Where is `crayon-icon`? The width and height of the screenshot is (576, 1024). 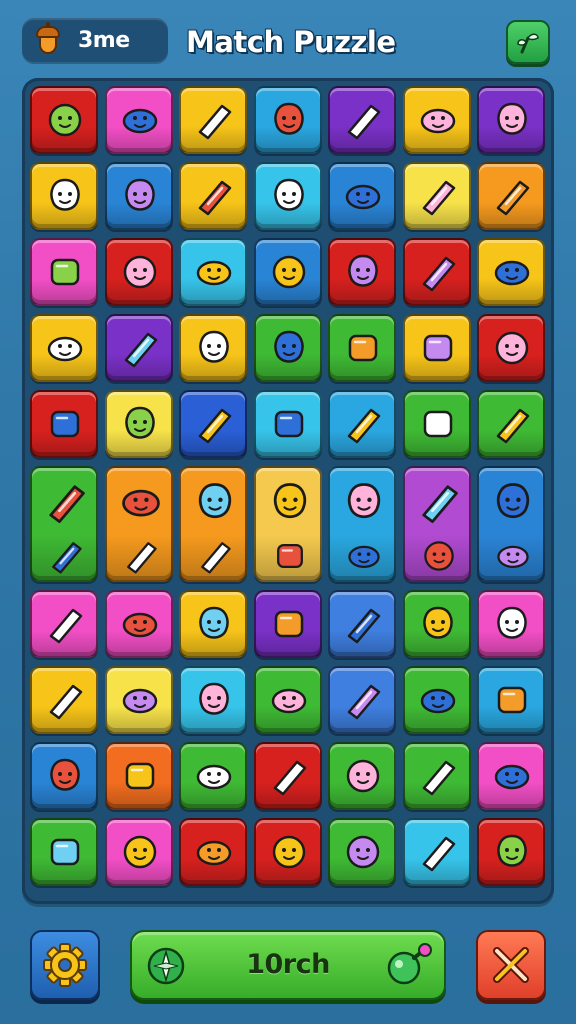 crayon-icon is located at coordinates (363, 197).